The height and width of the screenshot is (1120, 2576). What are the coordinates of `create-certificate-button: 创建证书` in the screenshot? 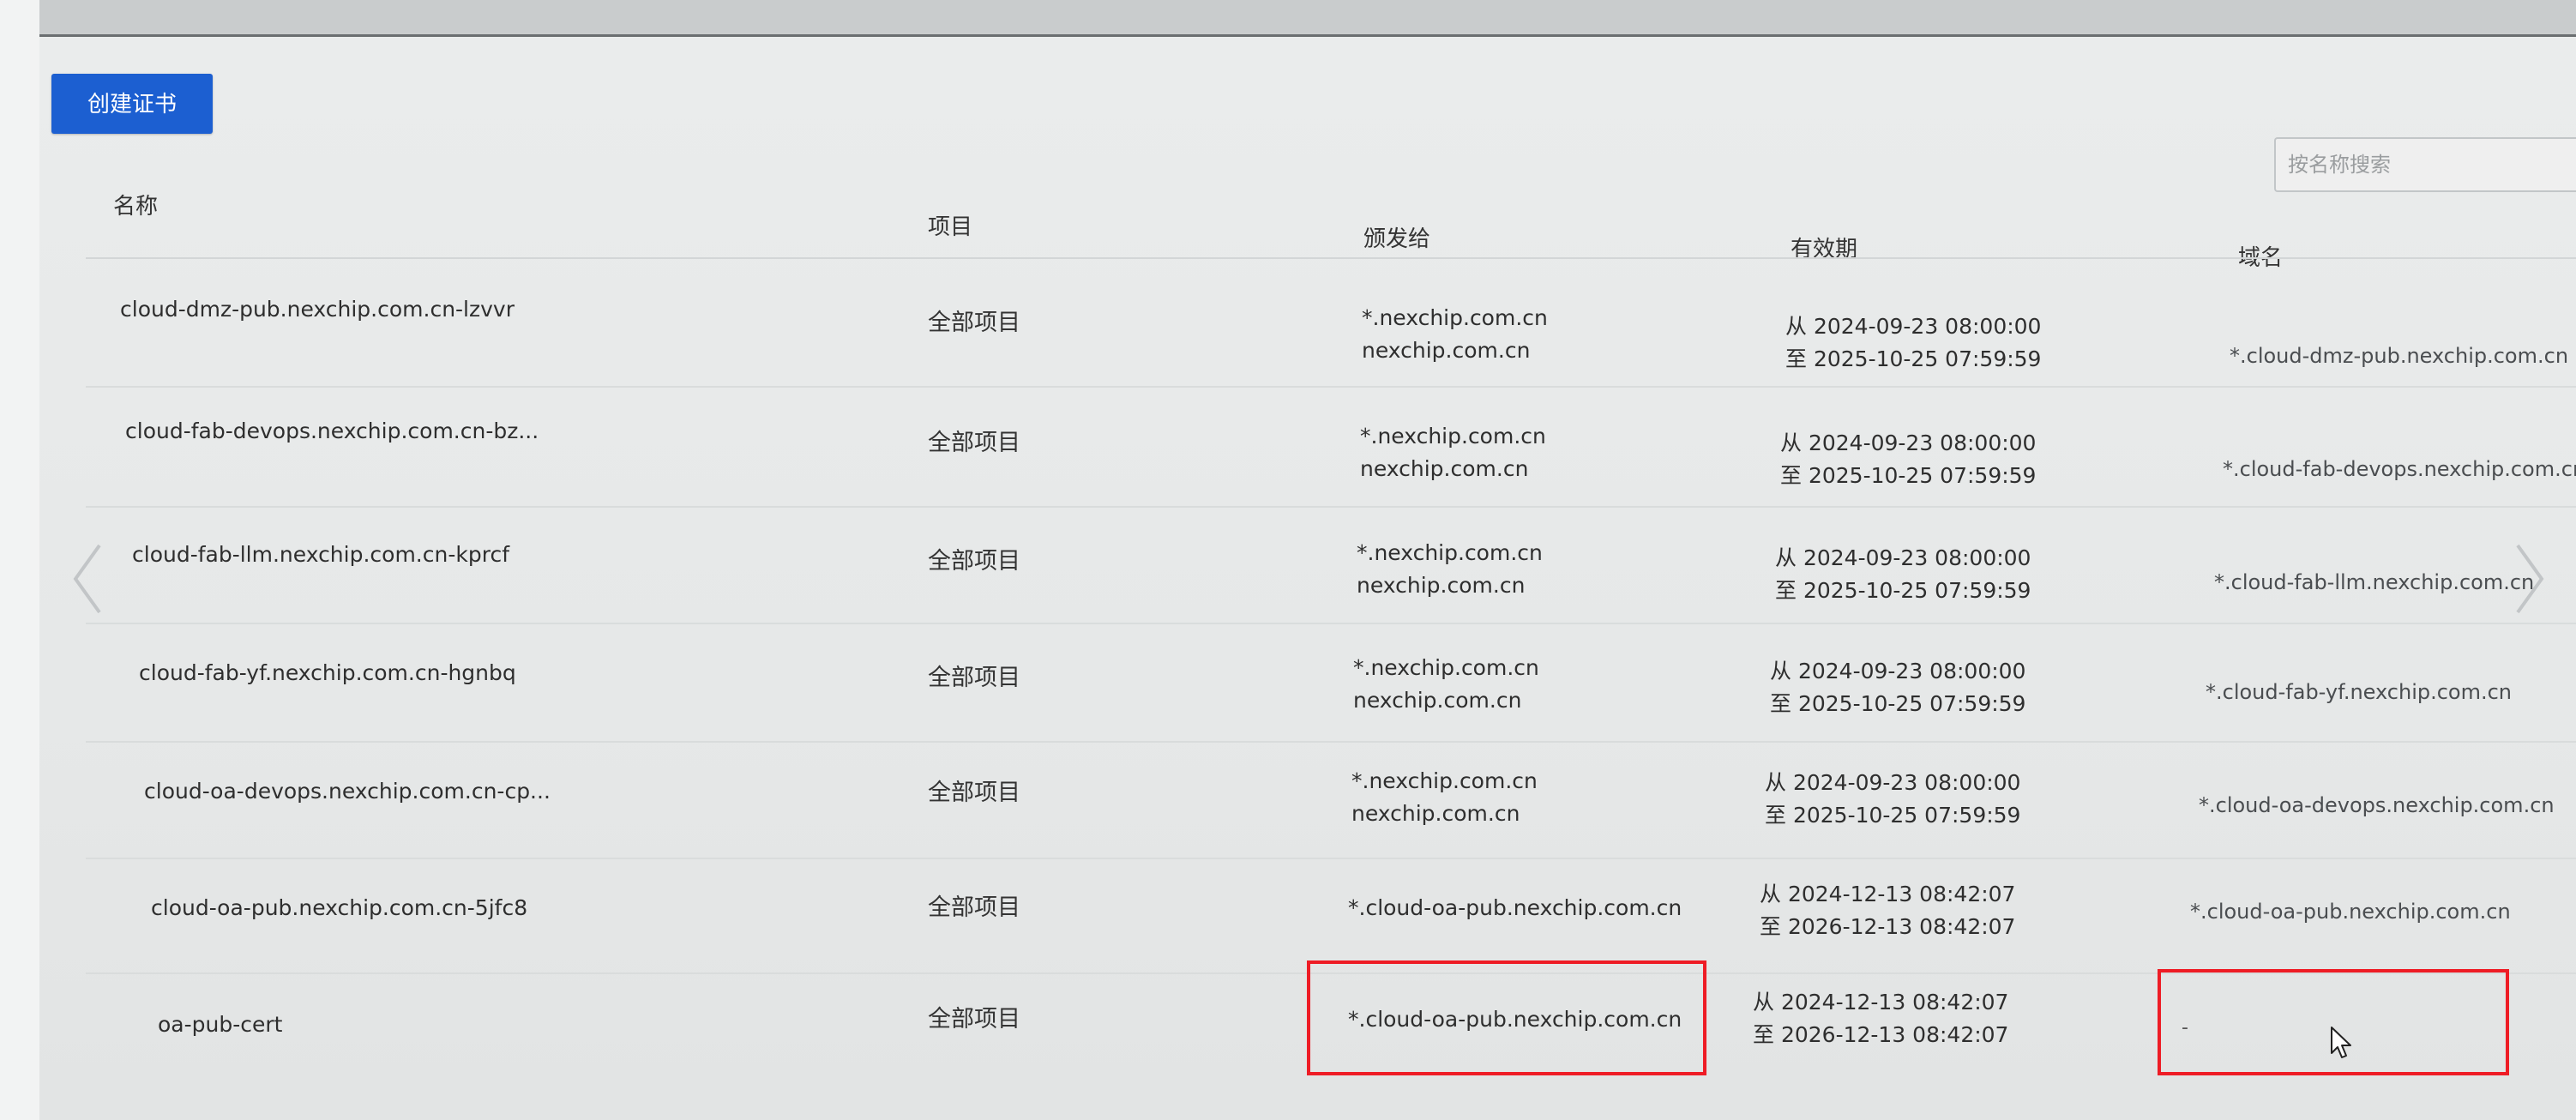 It's located at (132, 104).